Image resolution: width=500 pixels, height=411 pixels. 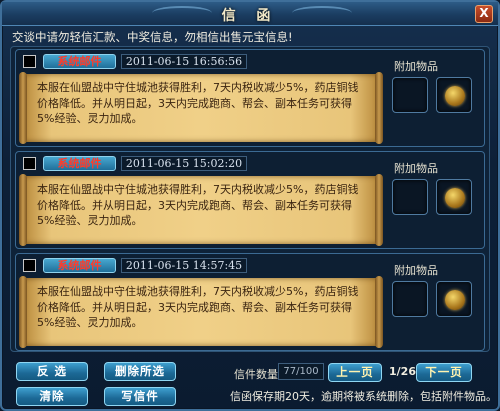 I want to click on prev-page-button: 上一页, so click(x=355, y=372).